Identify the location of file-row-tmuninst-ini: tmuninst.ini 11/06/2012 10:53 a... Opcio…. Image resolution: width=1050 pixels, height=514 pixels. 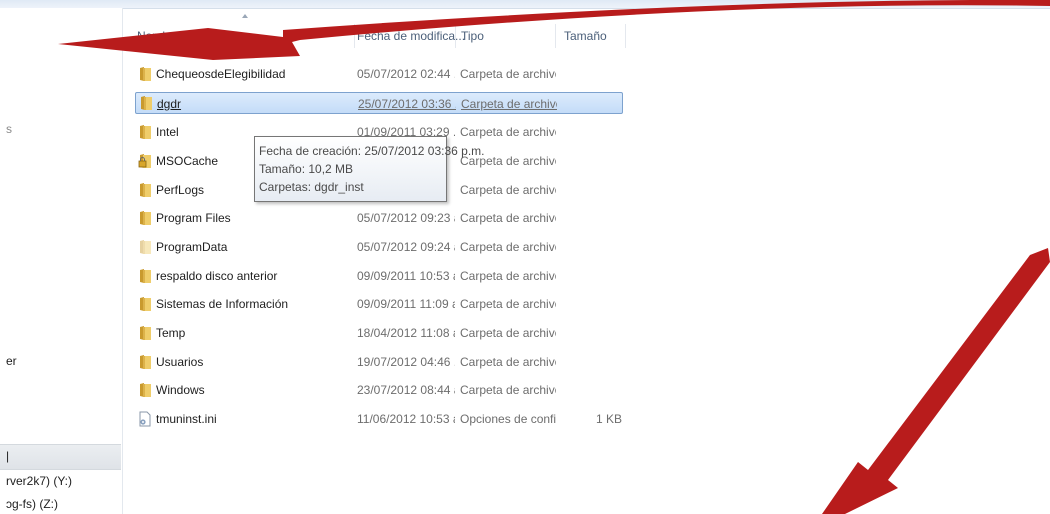
(379, 419).